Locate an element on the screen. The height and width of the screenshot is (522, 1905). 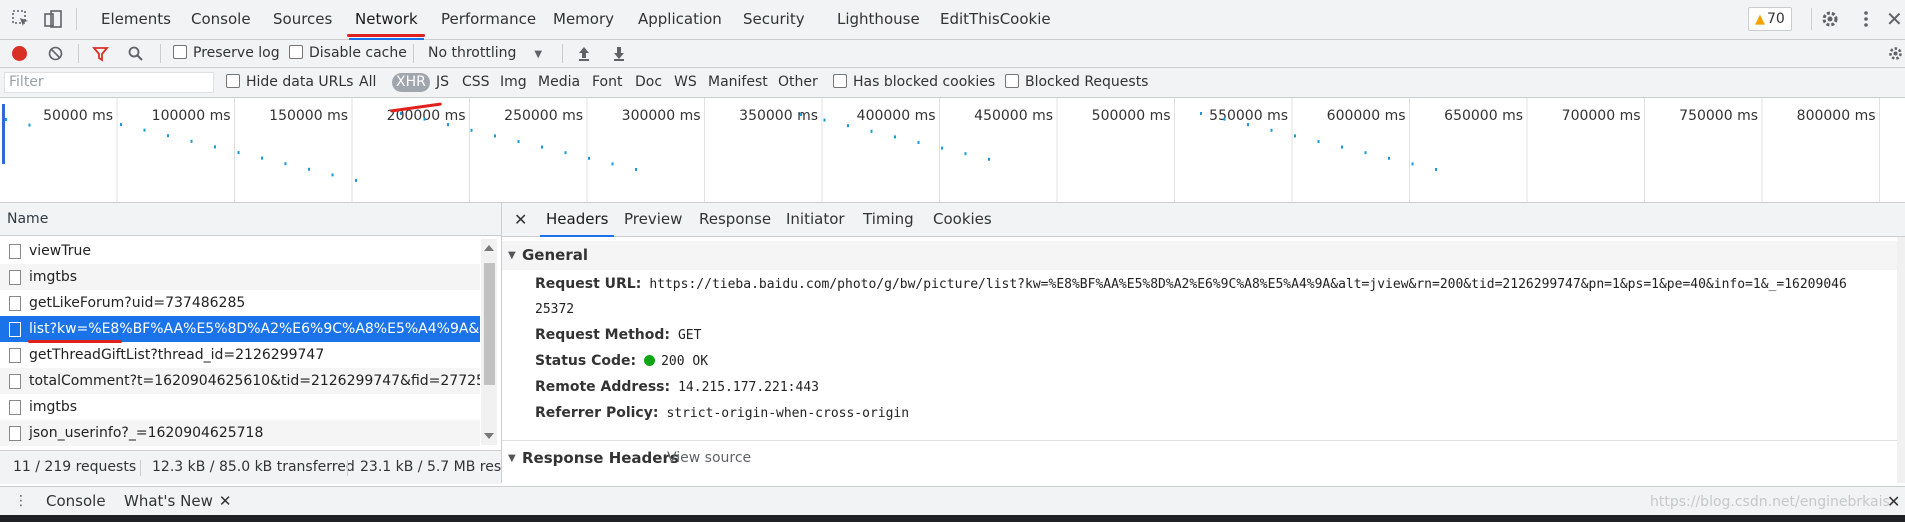
network-settings-gear-icon is located at coordinates (1895, 53).